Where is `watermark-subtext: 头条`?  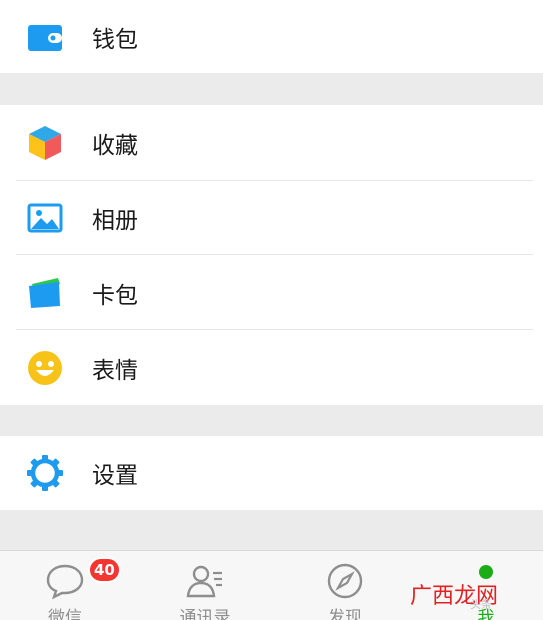
watermark-subtext: 头条 is located at coordinates (481, 604).